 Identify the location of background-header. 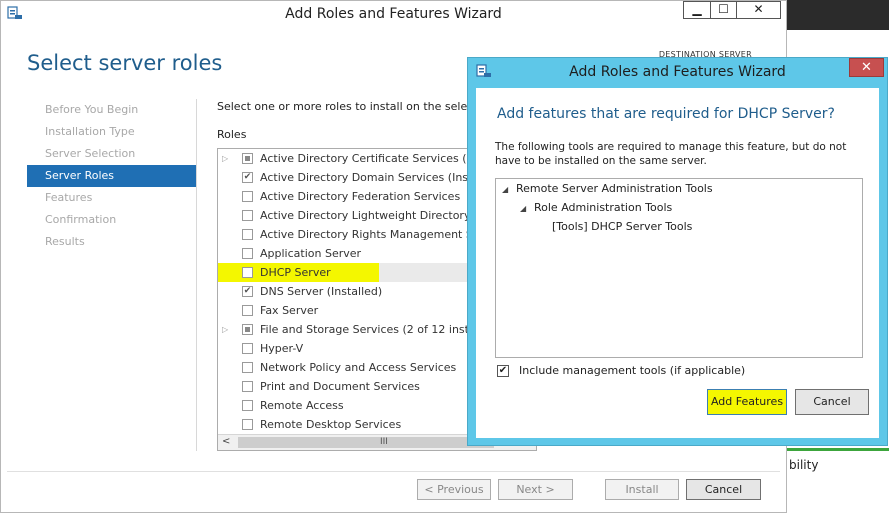
(838, 15).